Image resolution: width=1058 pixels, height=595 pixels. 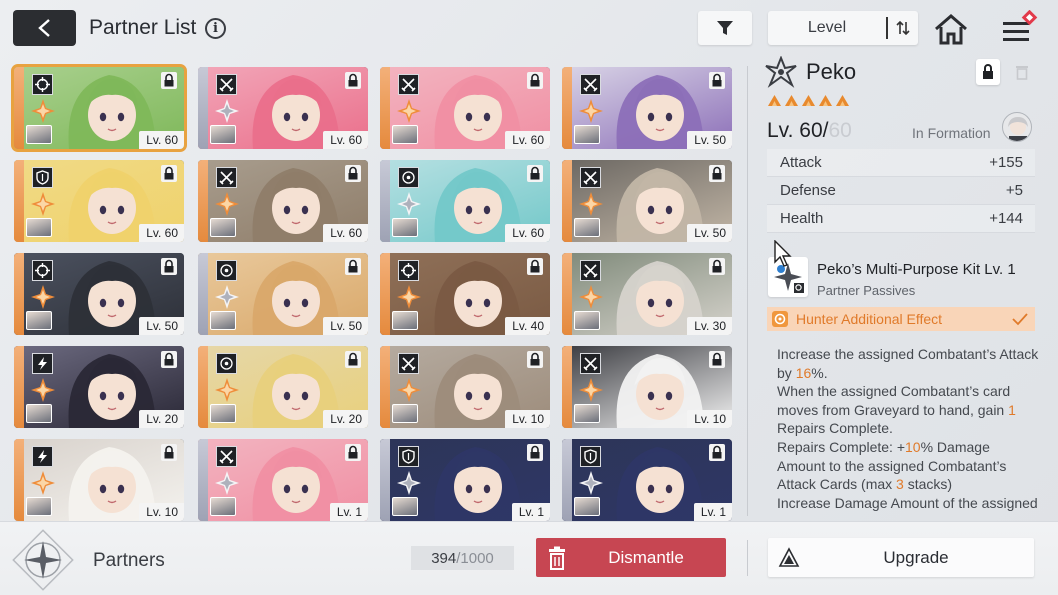 What do you see at coordinates (988, 72) in the screenshot?
I see `lock-button` at bounding box center [988, 72].